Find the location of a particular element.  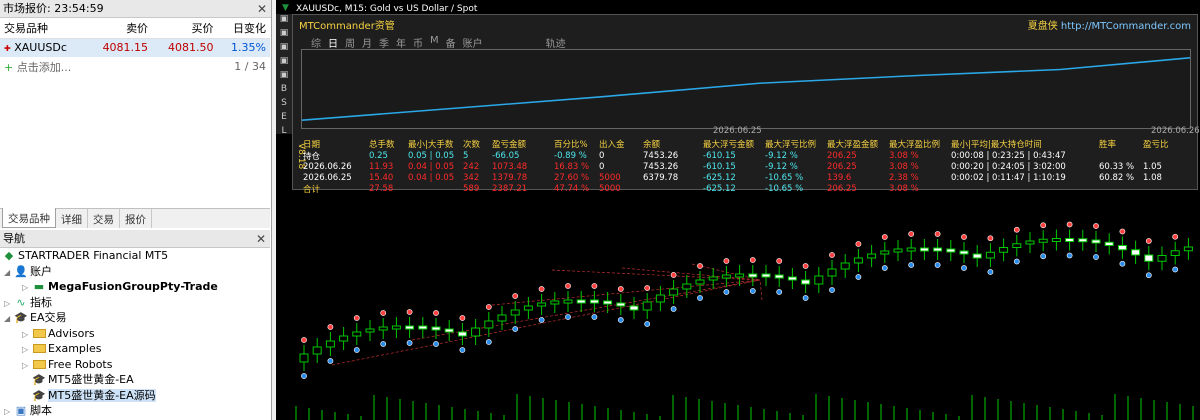

down-arrow-icon: ✚ is located at coordinates (7, 49).